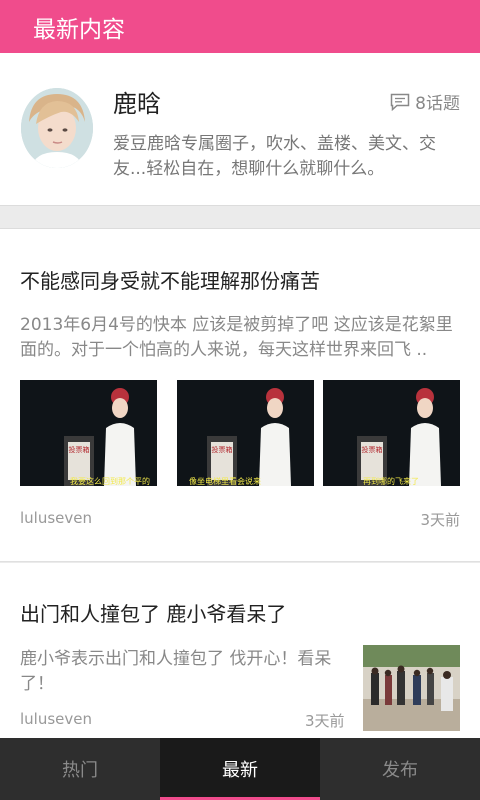 Image resolution: width=480 pixels, height=800 pixels. Describe the element at coordinates (88, 433) in the screenshot. I see `post-thumbnail: 投票箱 我要这么回到那个平的` at that location.